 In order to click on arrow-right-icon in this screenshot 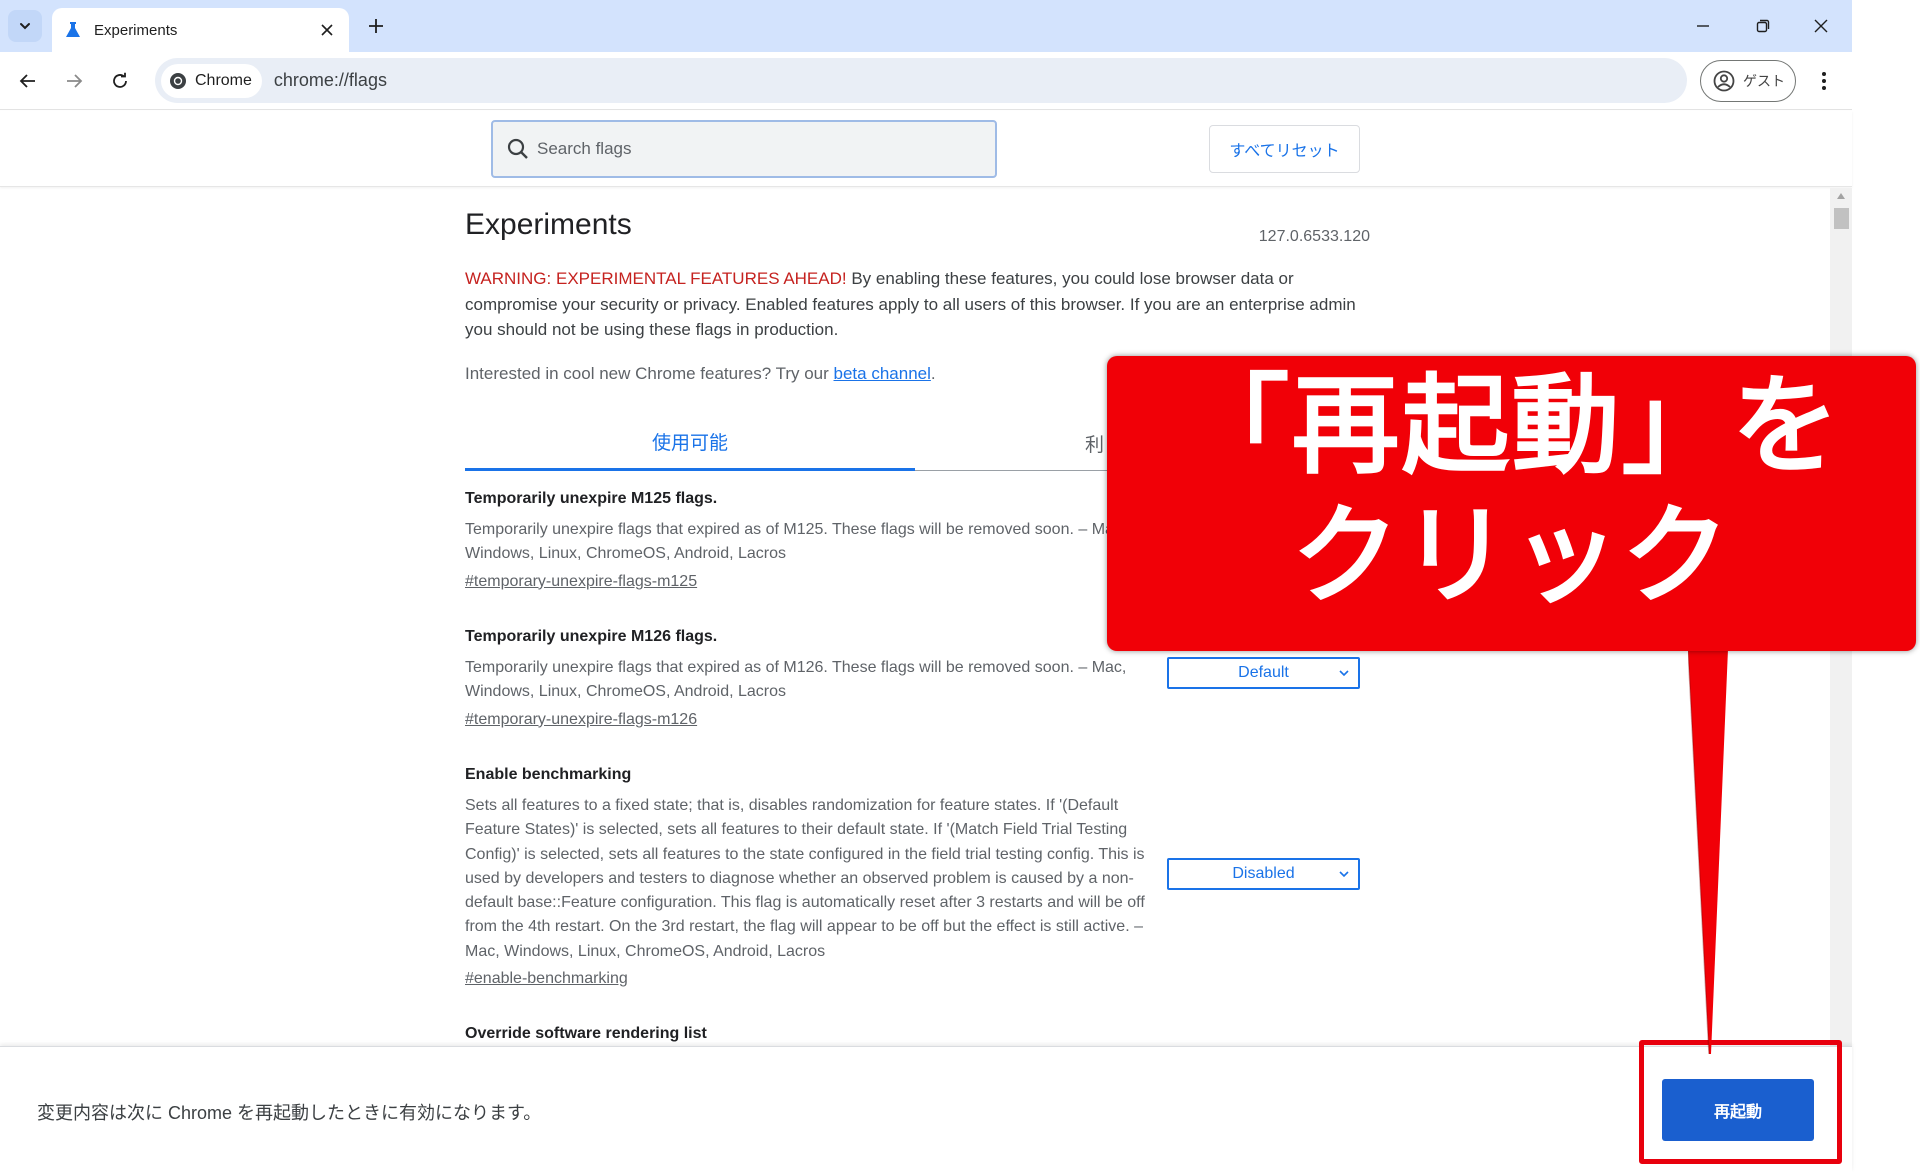, I will do `click(75, 81)`.